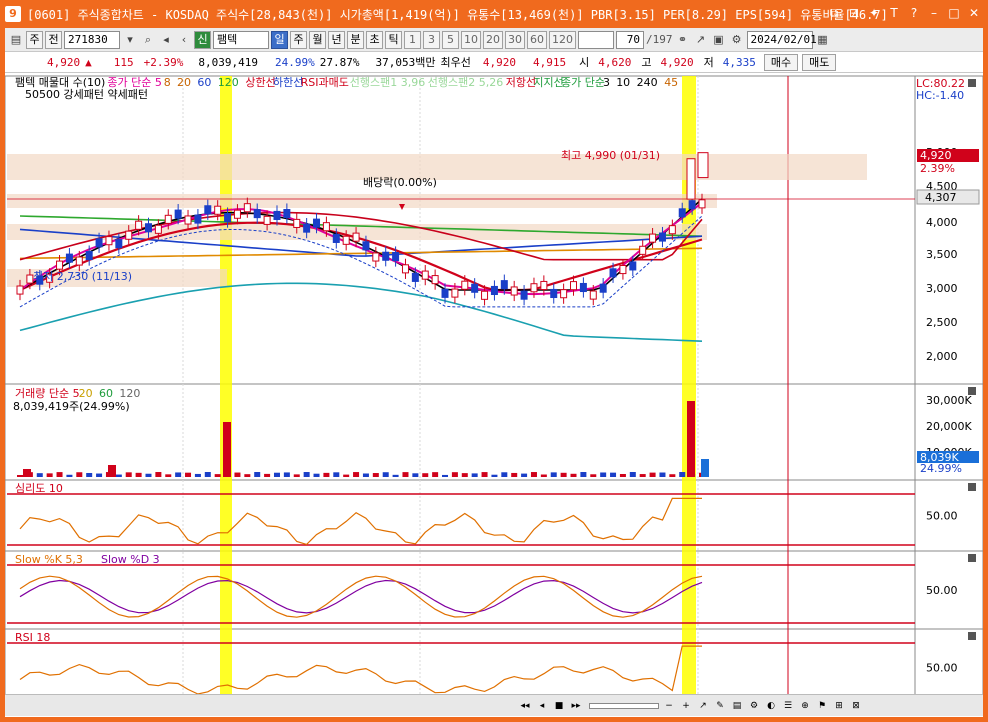 This screenshot has height=722, width=988. What do you see at coordinates (823, 40) in the screenshot?
I see `calendar-icon: ▦` at bounding box center [823, 40].